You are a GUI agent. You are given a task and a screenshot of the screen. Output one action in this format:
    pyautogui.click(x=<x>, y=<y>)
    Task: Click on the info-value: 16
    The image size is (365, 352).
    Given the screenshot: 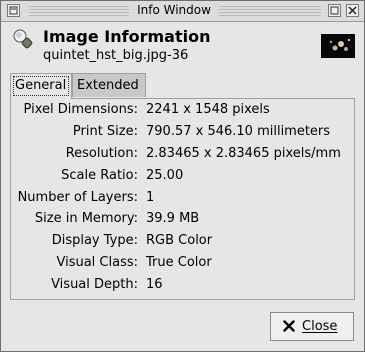 What is the action you would take?
    pyautogui.click(x=154, y=284)
    